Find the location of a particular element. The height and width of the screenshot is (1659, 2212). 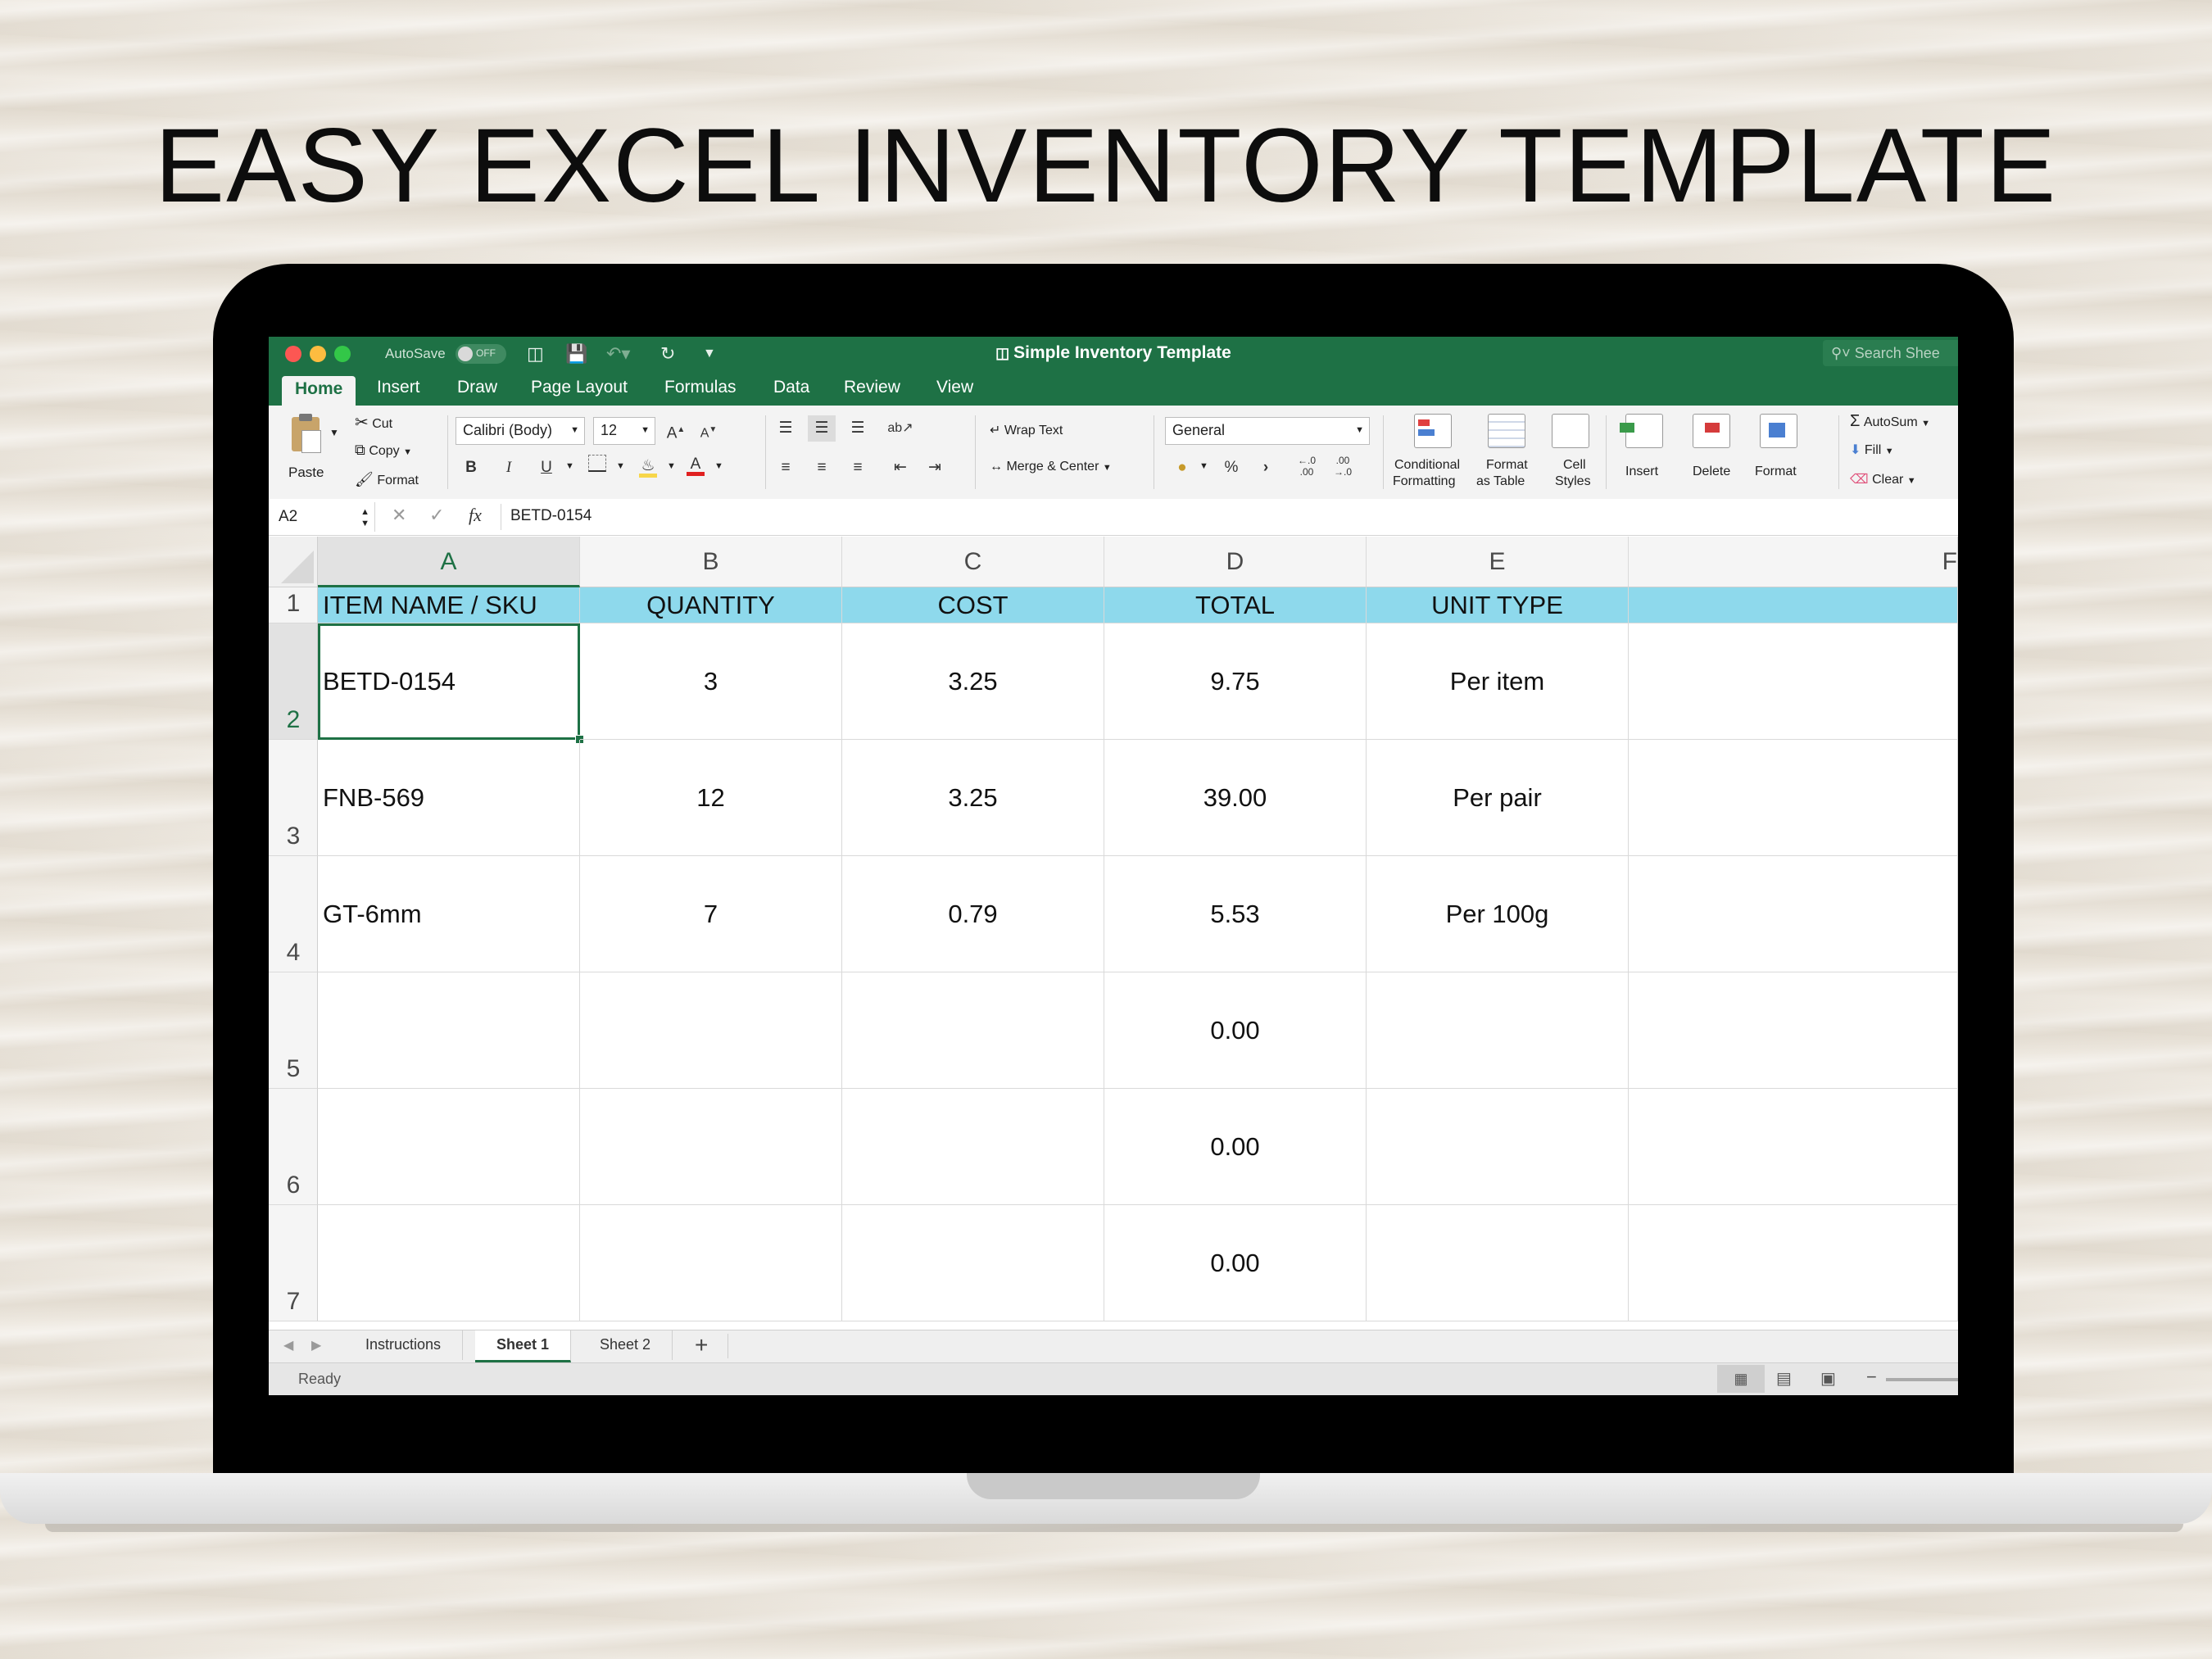

insert-function-icon: fx is located at coordinates (475, 515).